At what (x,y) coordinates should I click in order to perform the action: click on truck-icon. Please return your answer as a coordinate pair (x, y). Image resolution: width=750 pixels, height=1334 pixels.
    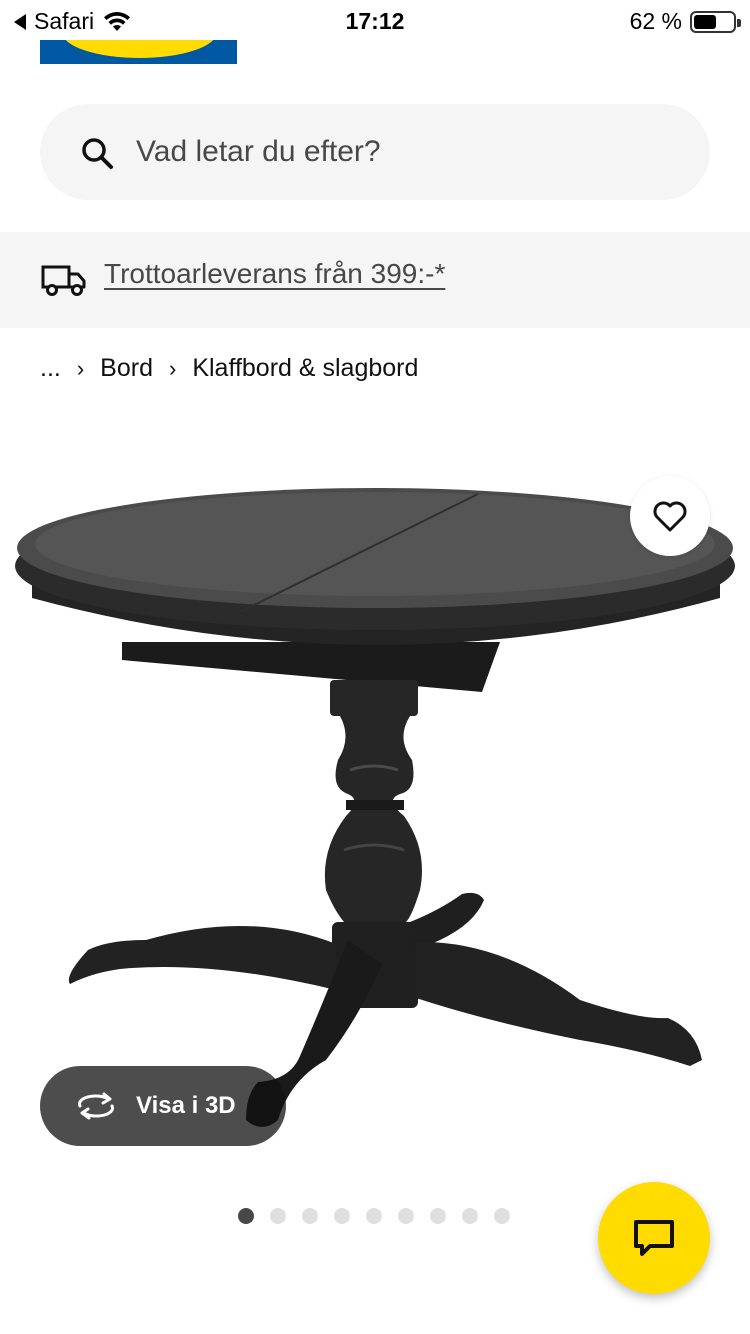
    Looking at the image, I should click on (63, 280).